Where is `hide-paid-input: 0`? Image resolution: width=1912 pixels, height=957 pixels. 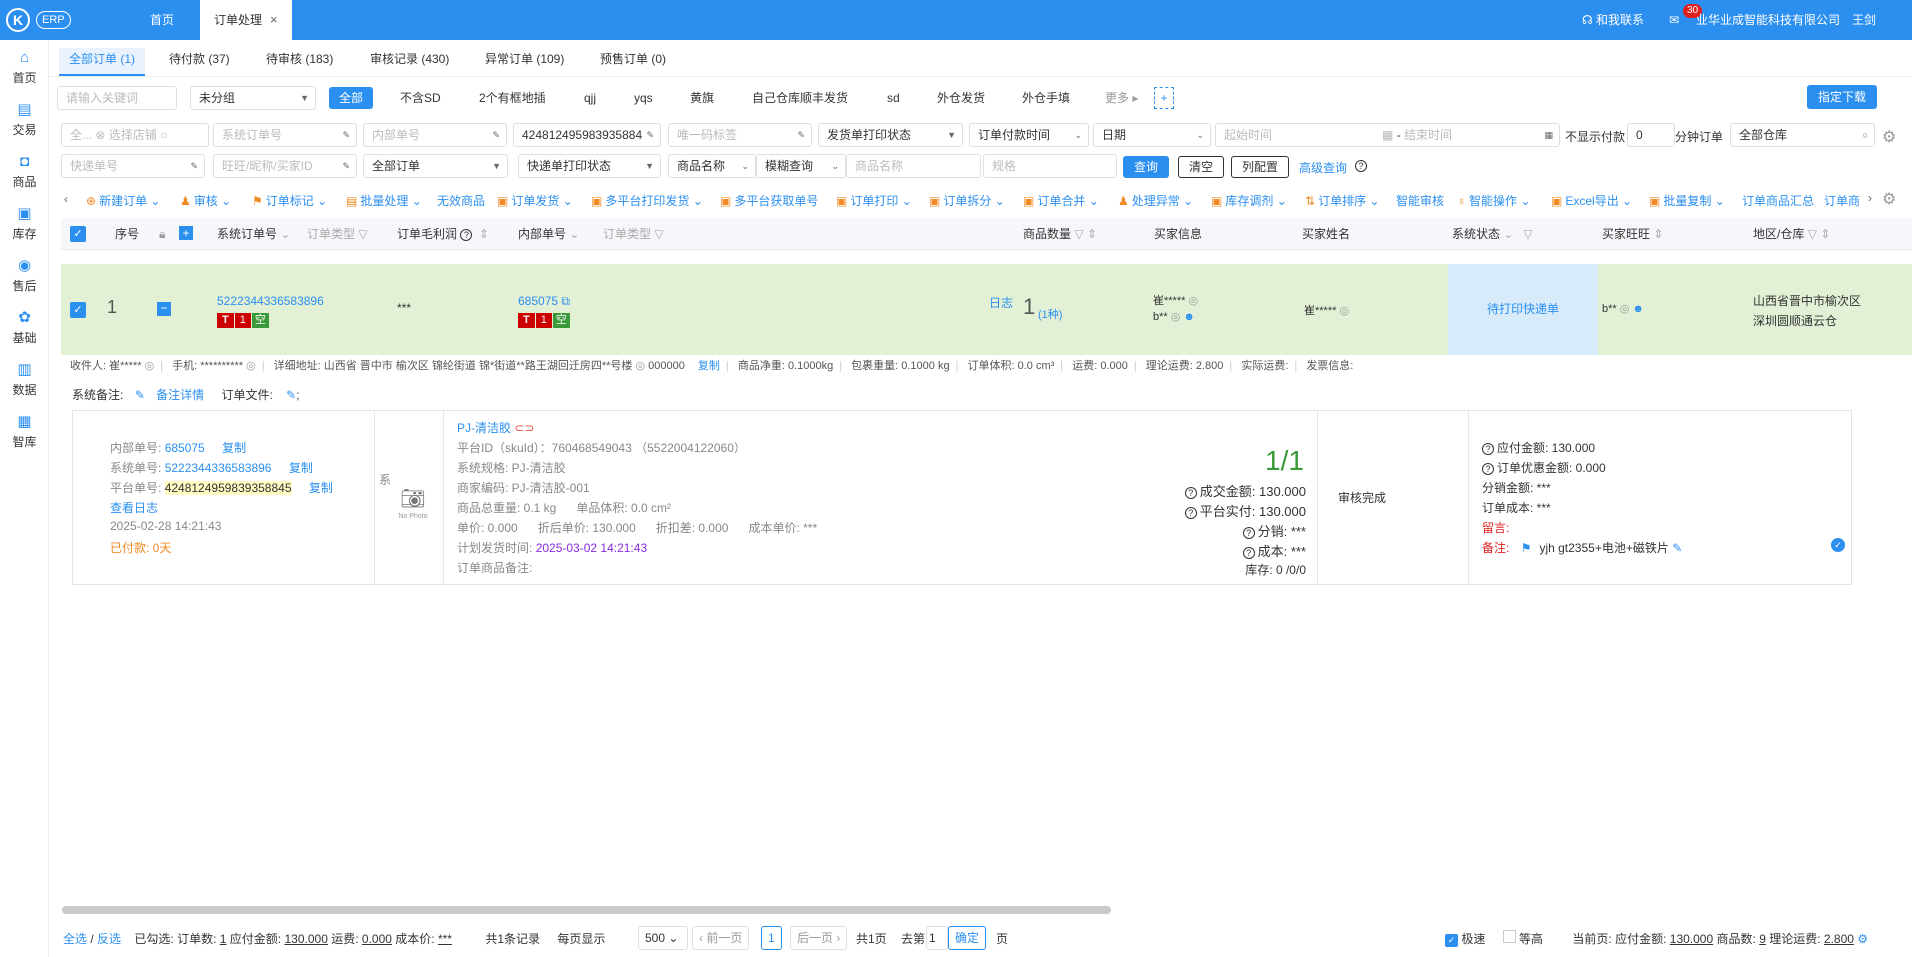 hide-paid-input: 0 is located at coordinates (1651, 135).